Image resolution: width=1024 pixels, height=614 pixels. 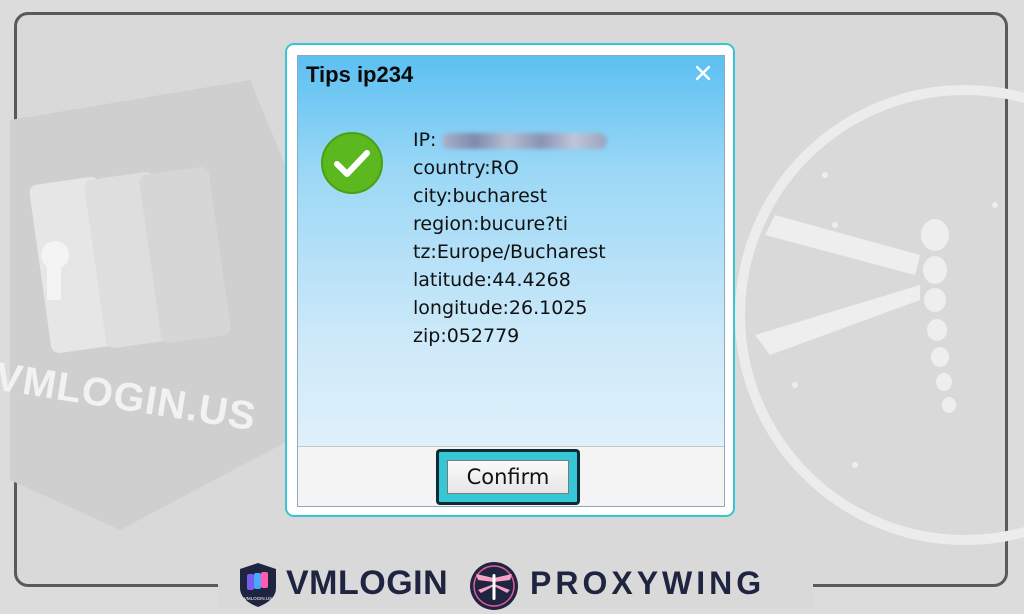 What do you see at coordinates (480, 196) in the screenshot?
I see `city-line: city:bucharest` at bounding box center [480, 196].